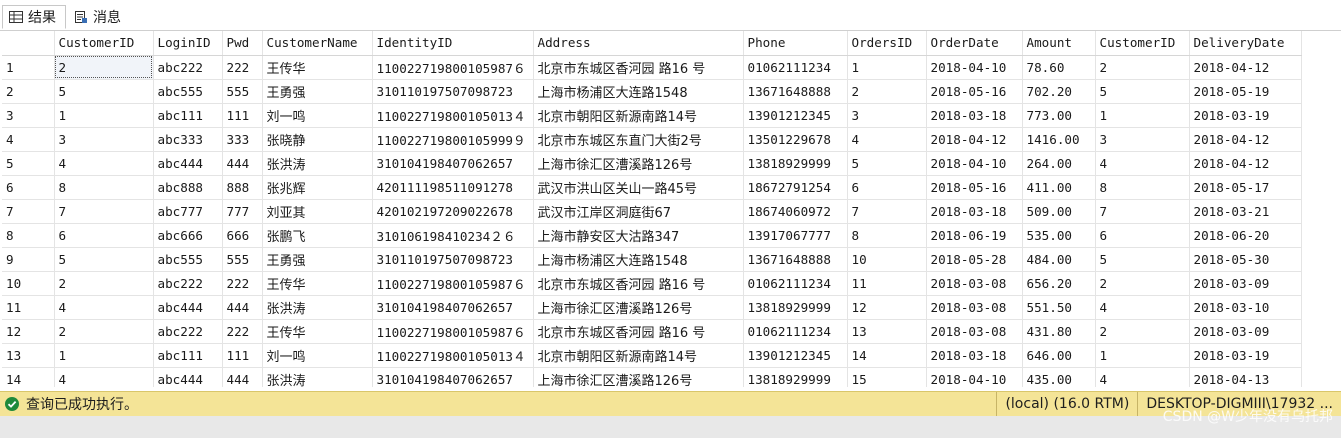  Describe the element at coordinates (242, 187) in the screenshot. I see `table-cell: 888` at that location.